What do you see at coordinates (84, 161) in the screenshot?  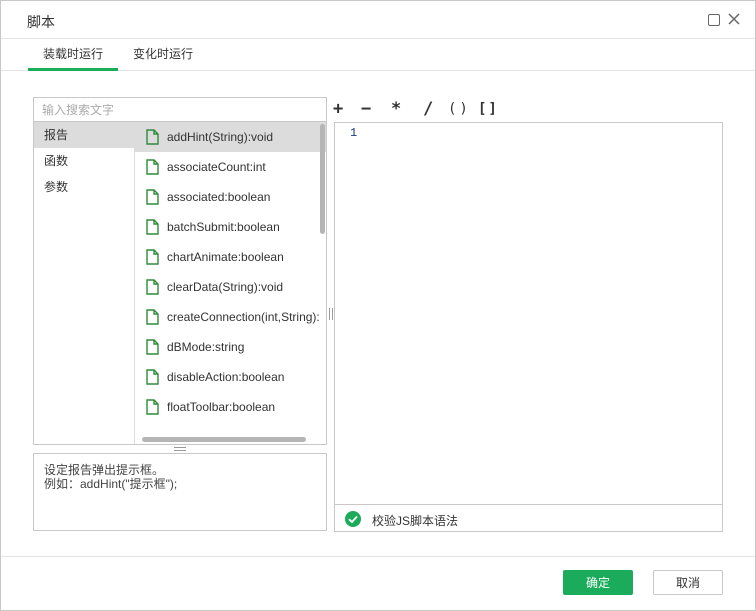 I see `category-item-function: 函数` at bounding box center [84, 161].